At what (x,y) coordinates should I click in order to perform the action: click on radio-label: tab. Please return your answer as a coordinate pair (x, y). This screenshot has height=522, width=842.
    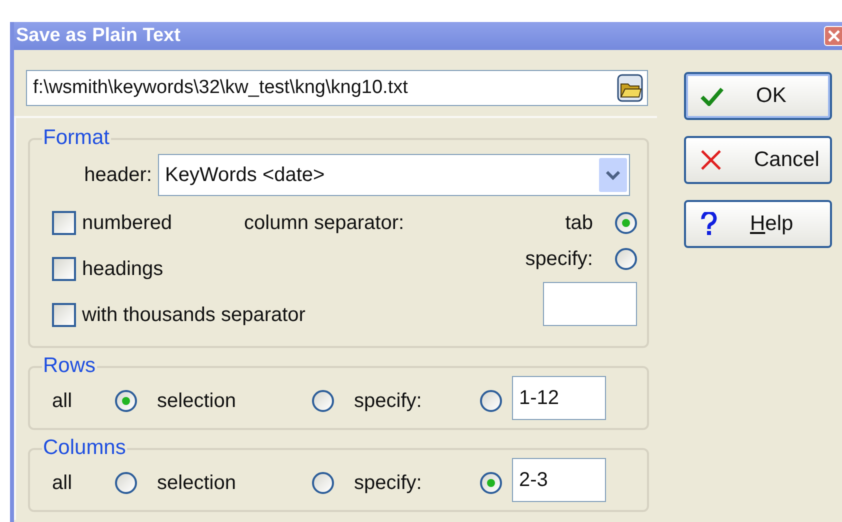
    Looking at the image, I should click on (579, 223).